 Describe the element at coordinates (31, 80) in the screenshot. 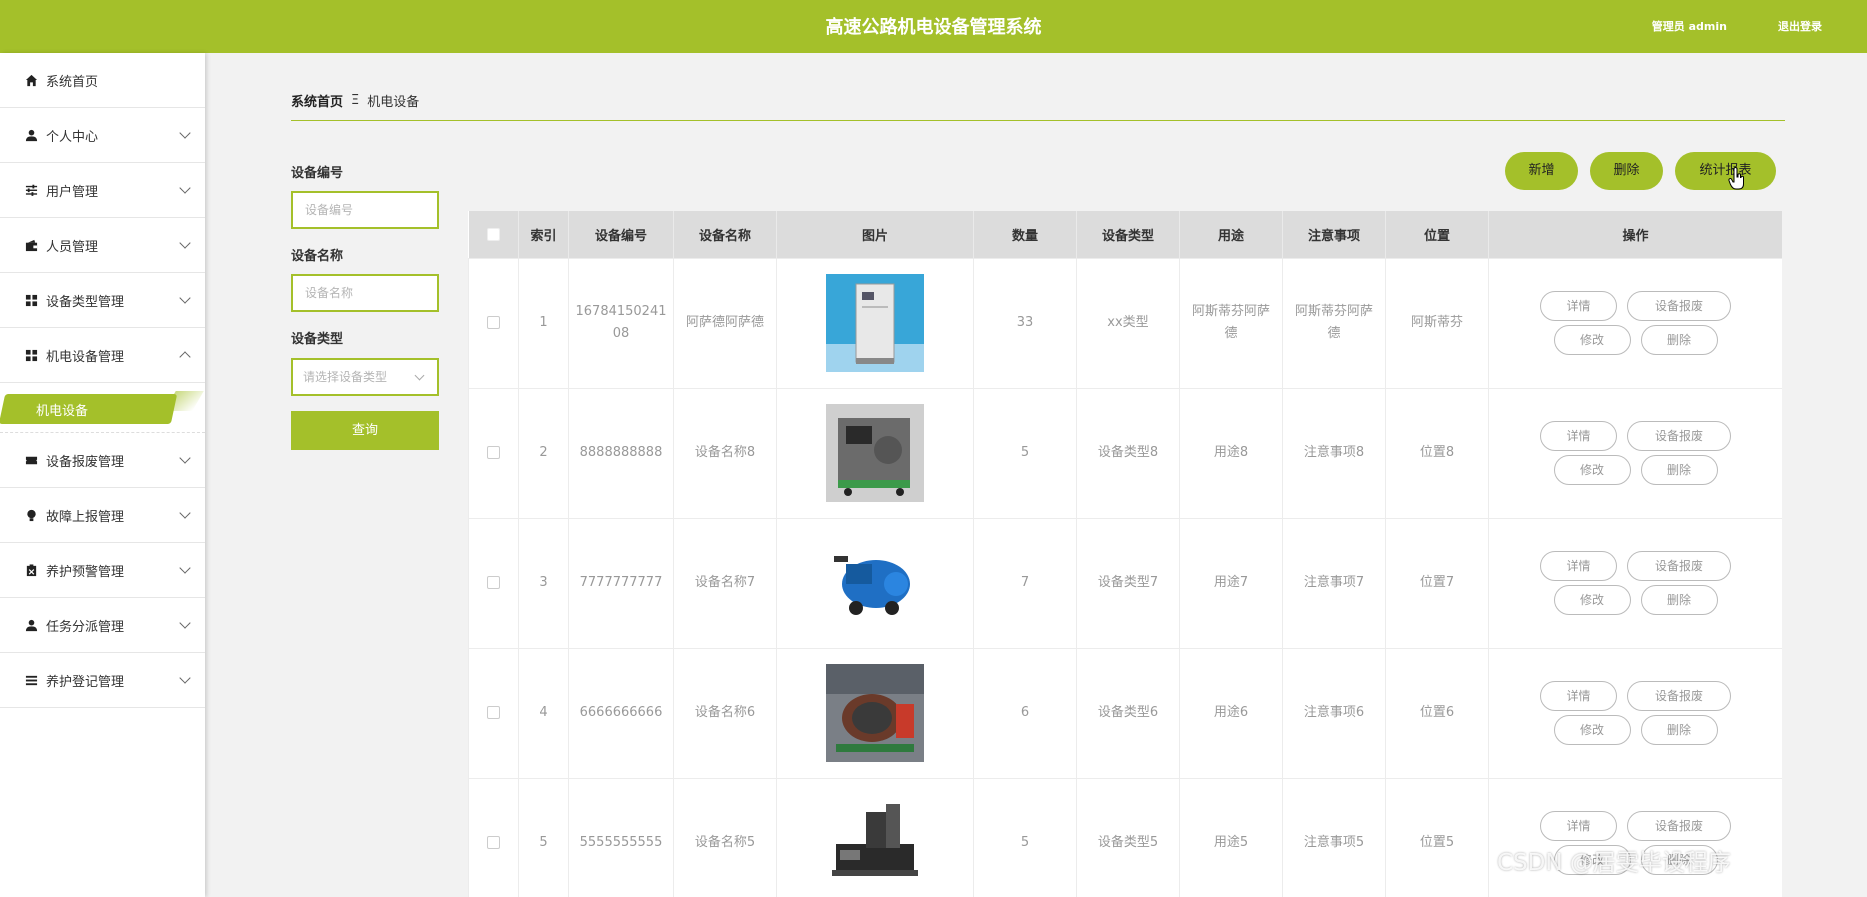

I see `home-icon` at that location.